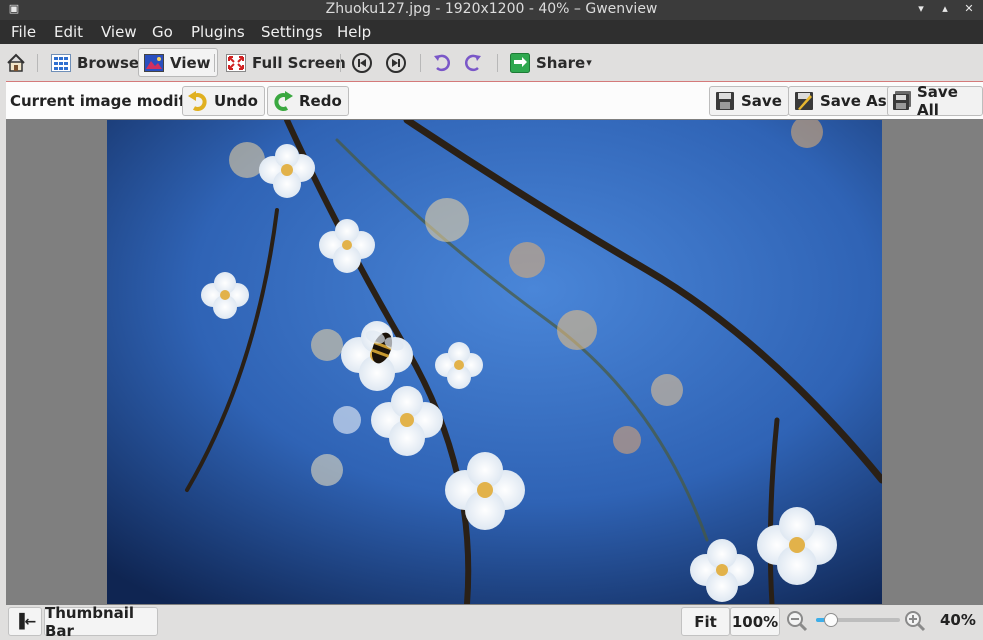 The width and height of the screenshot is (983, 640). I want to click on redo-label: Redo, so click(320, 101).